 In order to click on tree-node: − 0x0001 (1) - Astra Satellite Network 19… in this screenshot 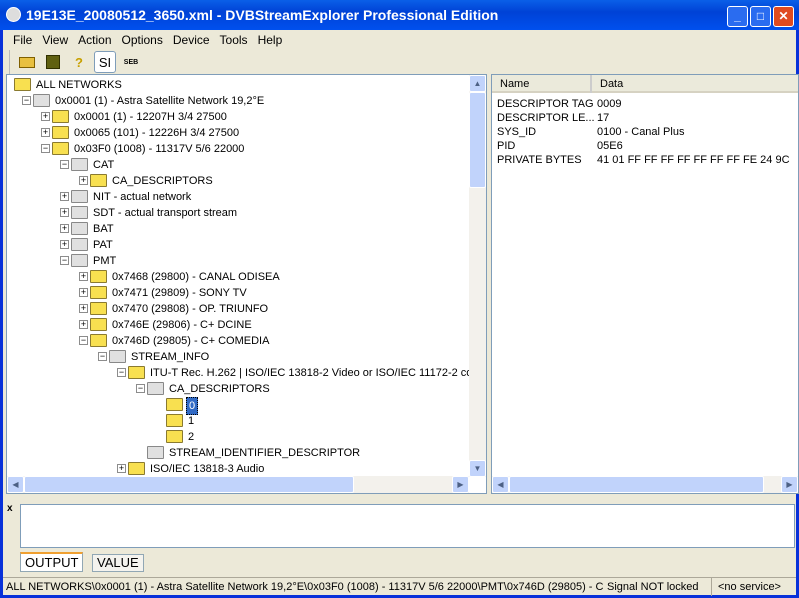, I will do `click(237, 101)`.